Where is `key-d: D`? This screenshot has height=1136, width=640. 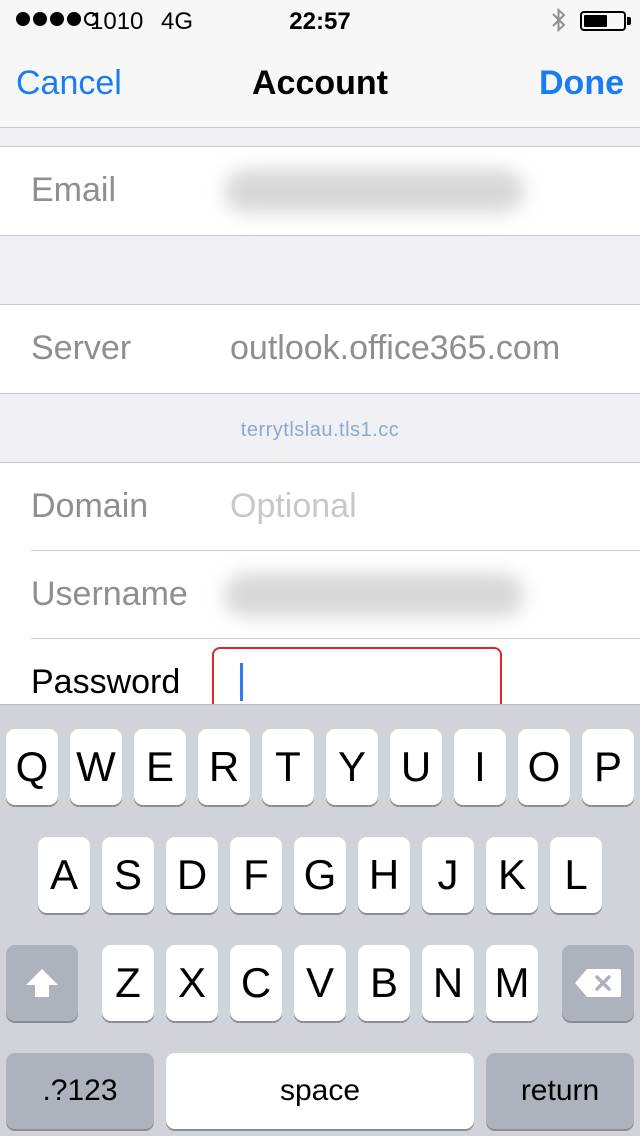 key-d: D is located at coordinates (192, 875).